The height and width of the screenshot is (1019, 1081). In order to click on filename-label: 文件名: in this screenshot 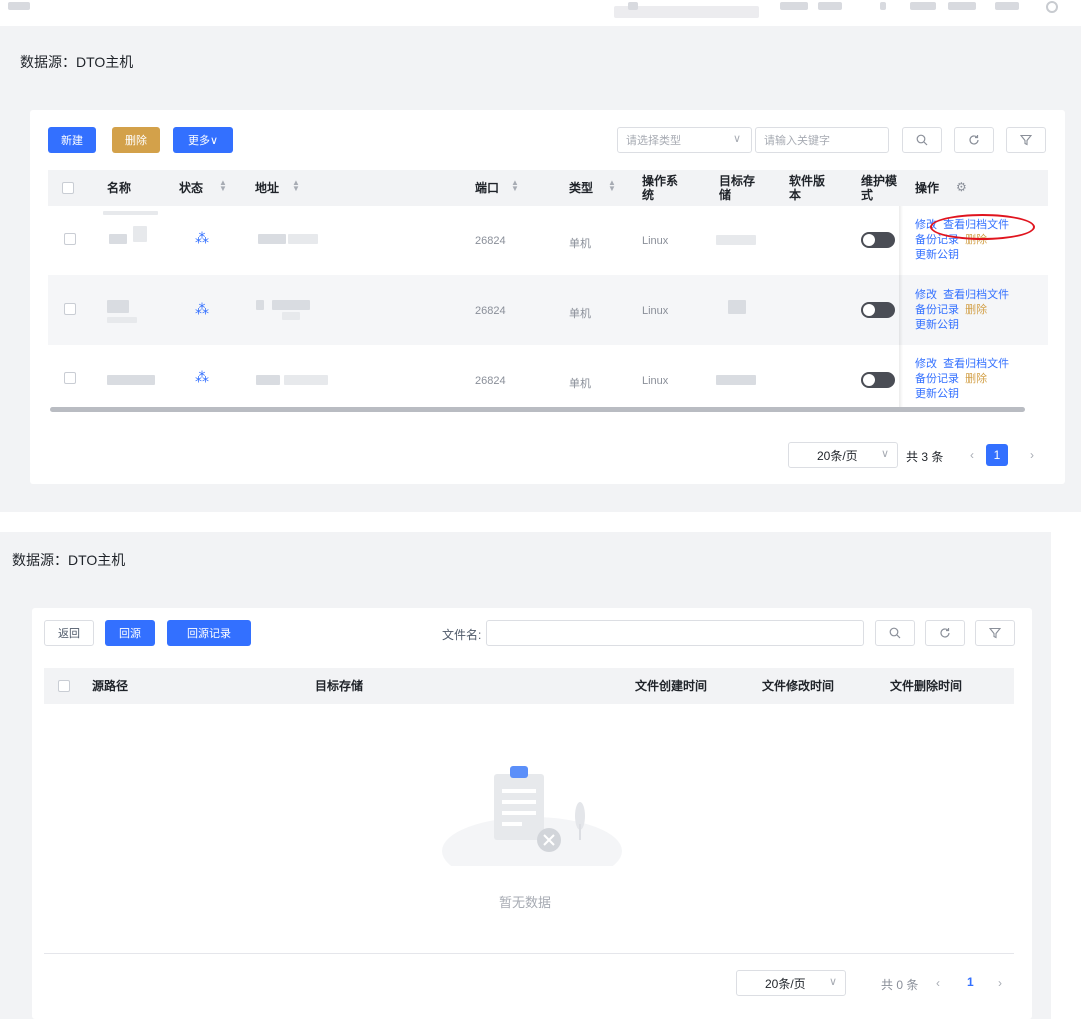, I will do `click(462, 635)`.